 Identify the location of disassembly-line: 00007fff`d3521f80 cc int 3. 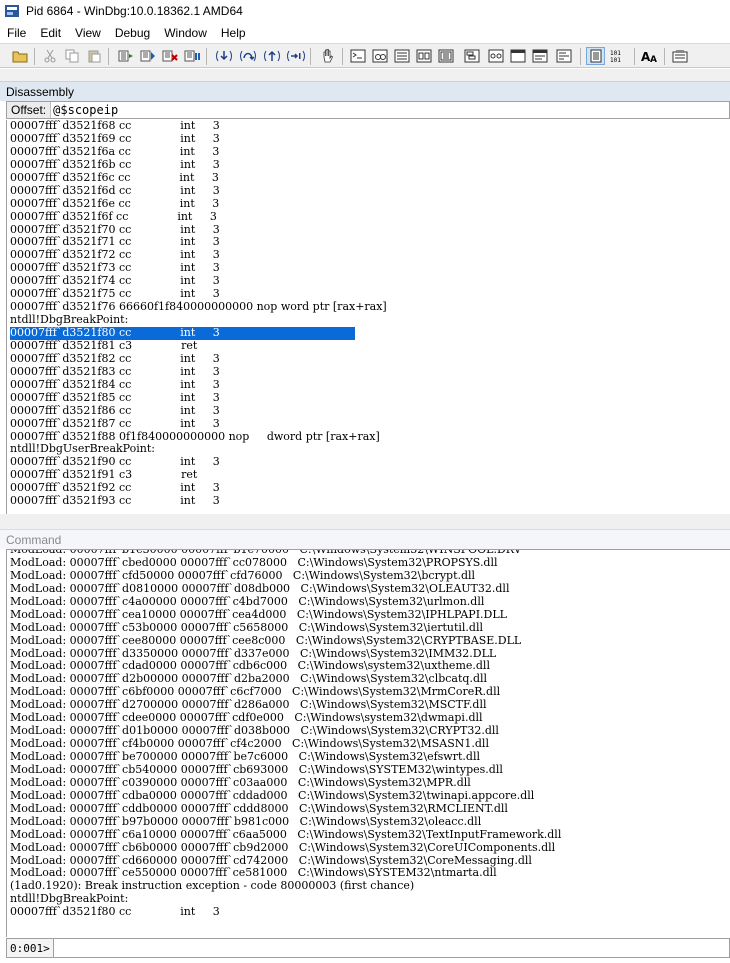
(182, 333).